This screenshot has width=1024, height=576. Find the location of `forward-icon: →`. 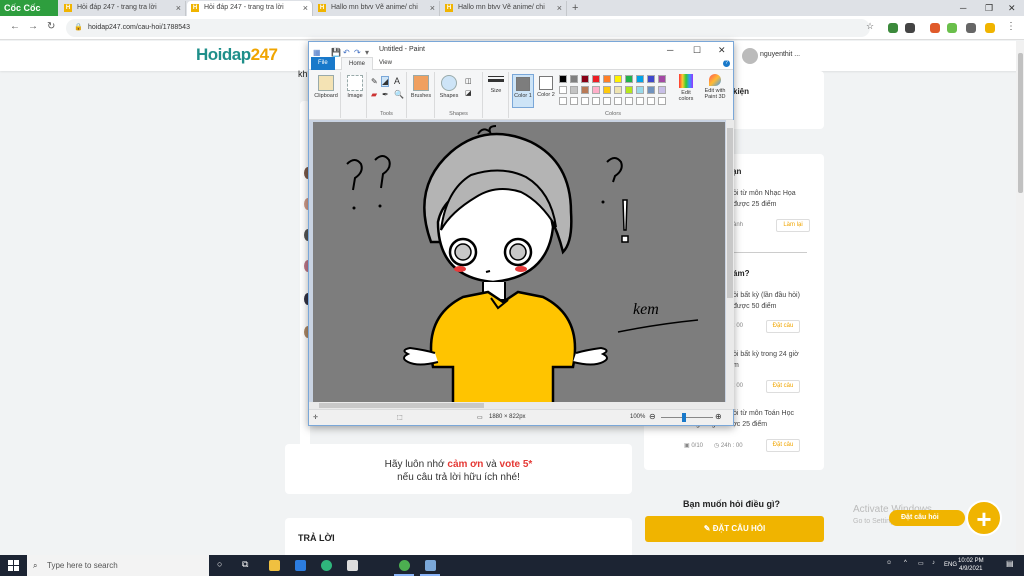

forward-icon: → is located at coordinates (33, 26).